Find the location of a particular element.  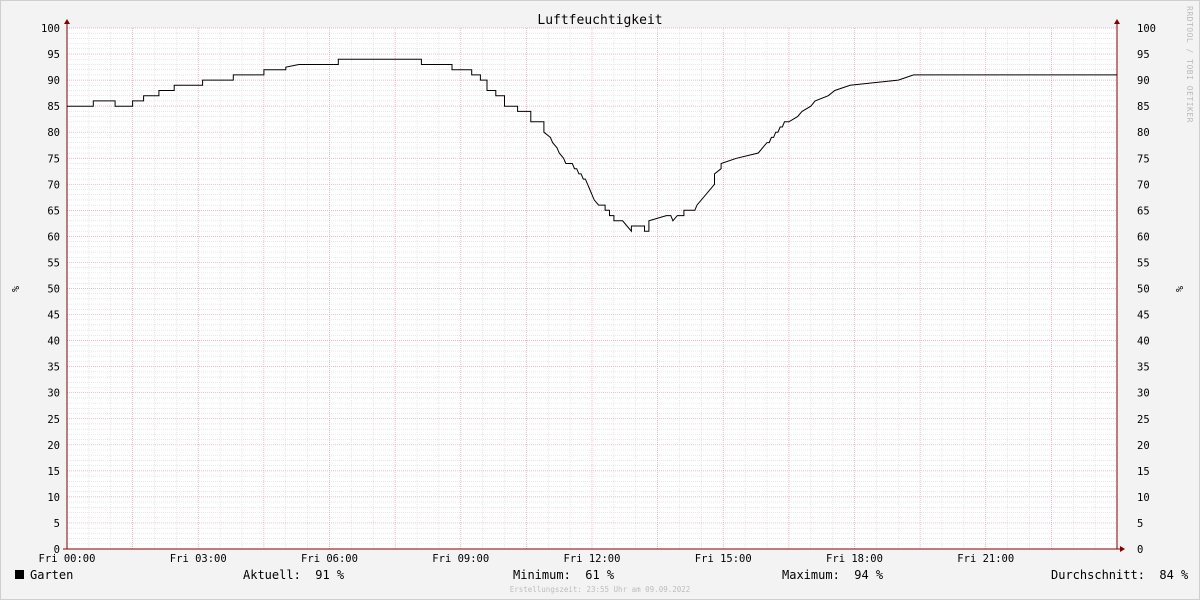

y-tick-label-left: 75 is located at coordinates (53, 159).